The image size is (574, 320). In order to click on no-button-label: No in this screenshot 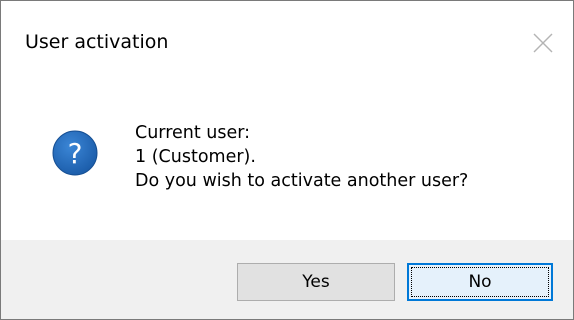, I will do `click(480, 282)`.